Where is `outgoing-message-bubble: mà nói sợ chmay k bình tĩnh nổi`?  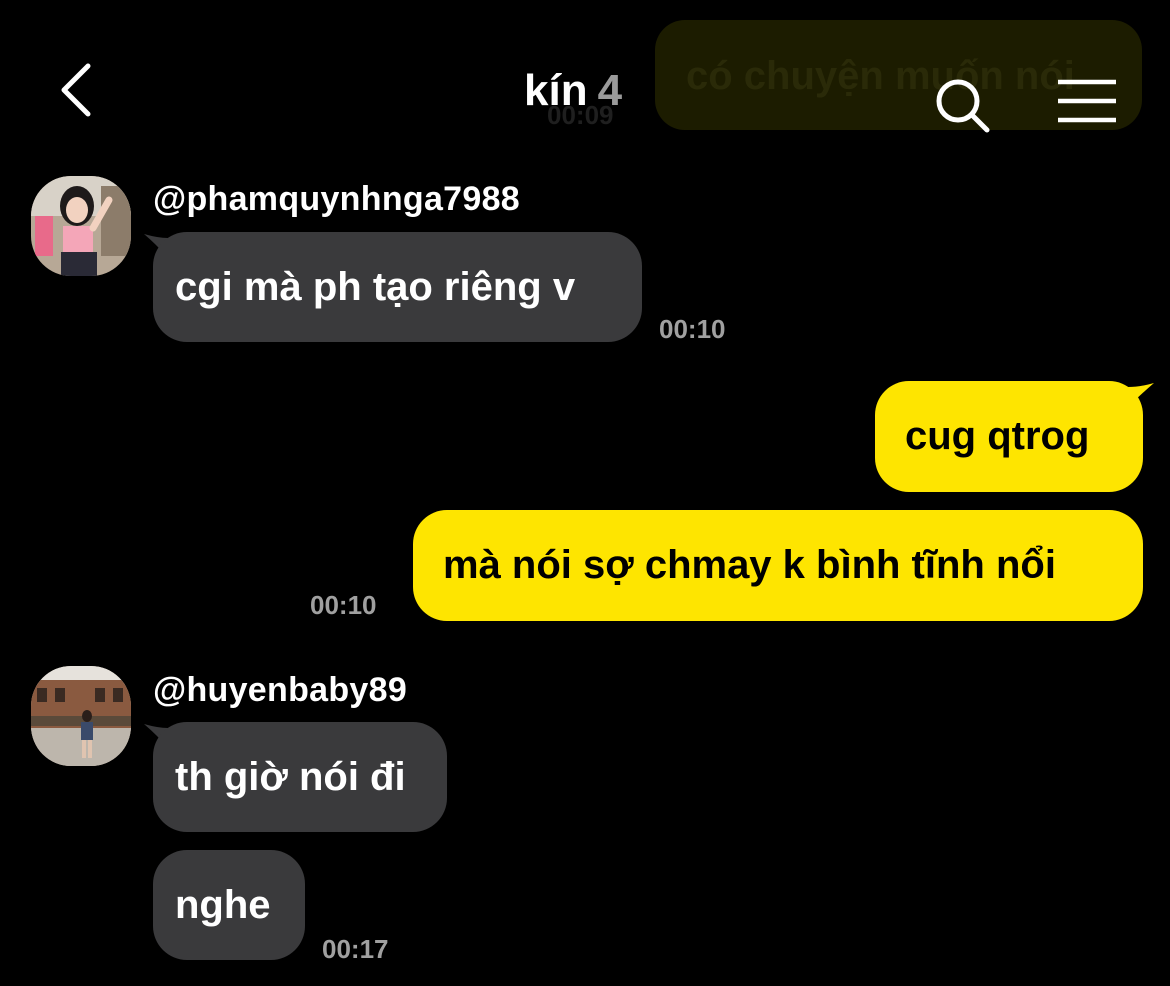
outgoing-message-bubble: mà nói sợ chmay k bình tĩnh nổi is located at coordinates (778, 565).